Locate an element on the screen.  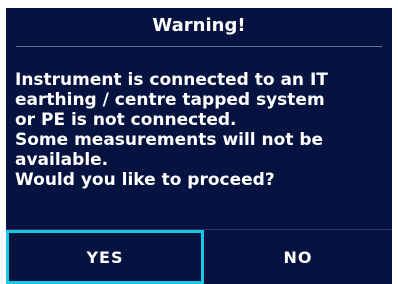
no-button-label: NO is located at coordinates (298, 257).